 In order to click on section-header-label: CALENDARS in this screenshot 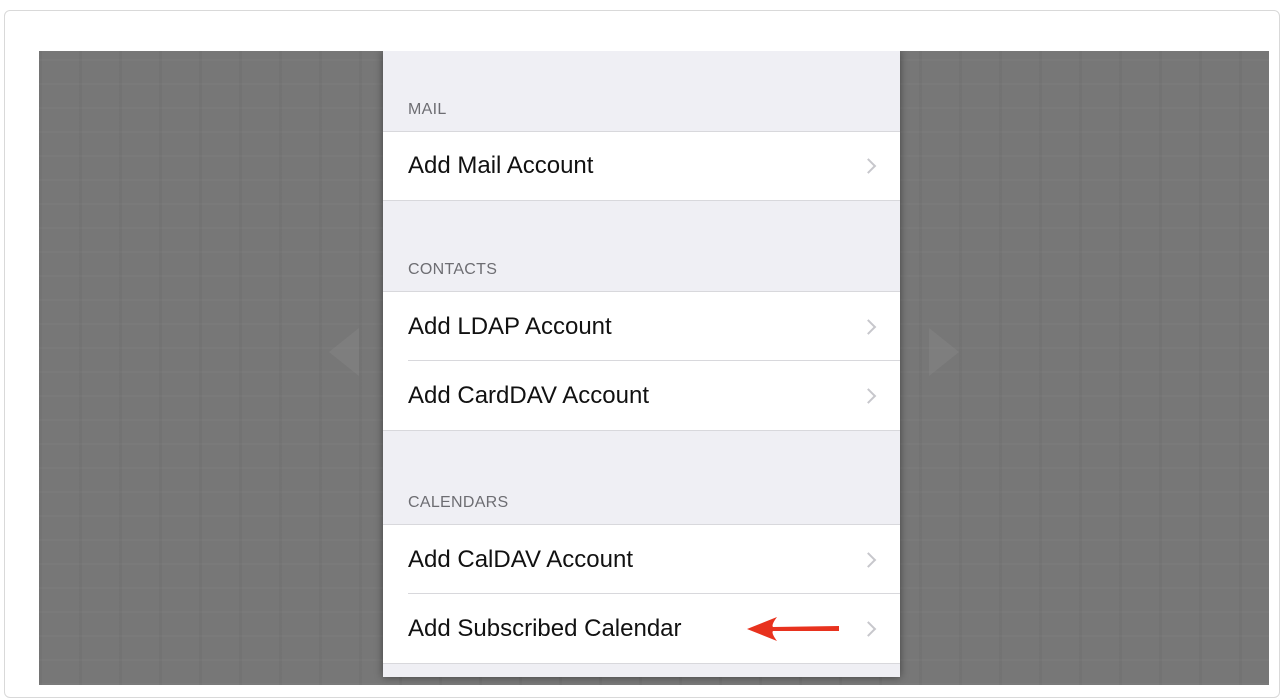, I will do `click(458, 502)`.